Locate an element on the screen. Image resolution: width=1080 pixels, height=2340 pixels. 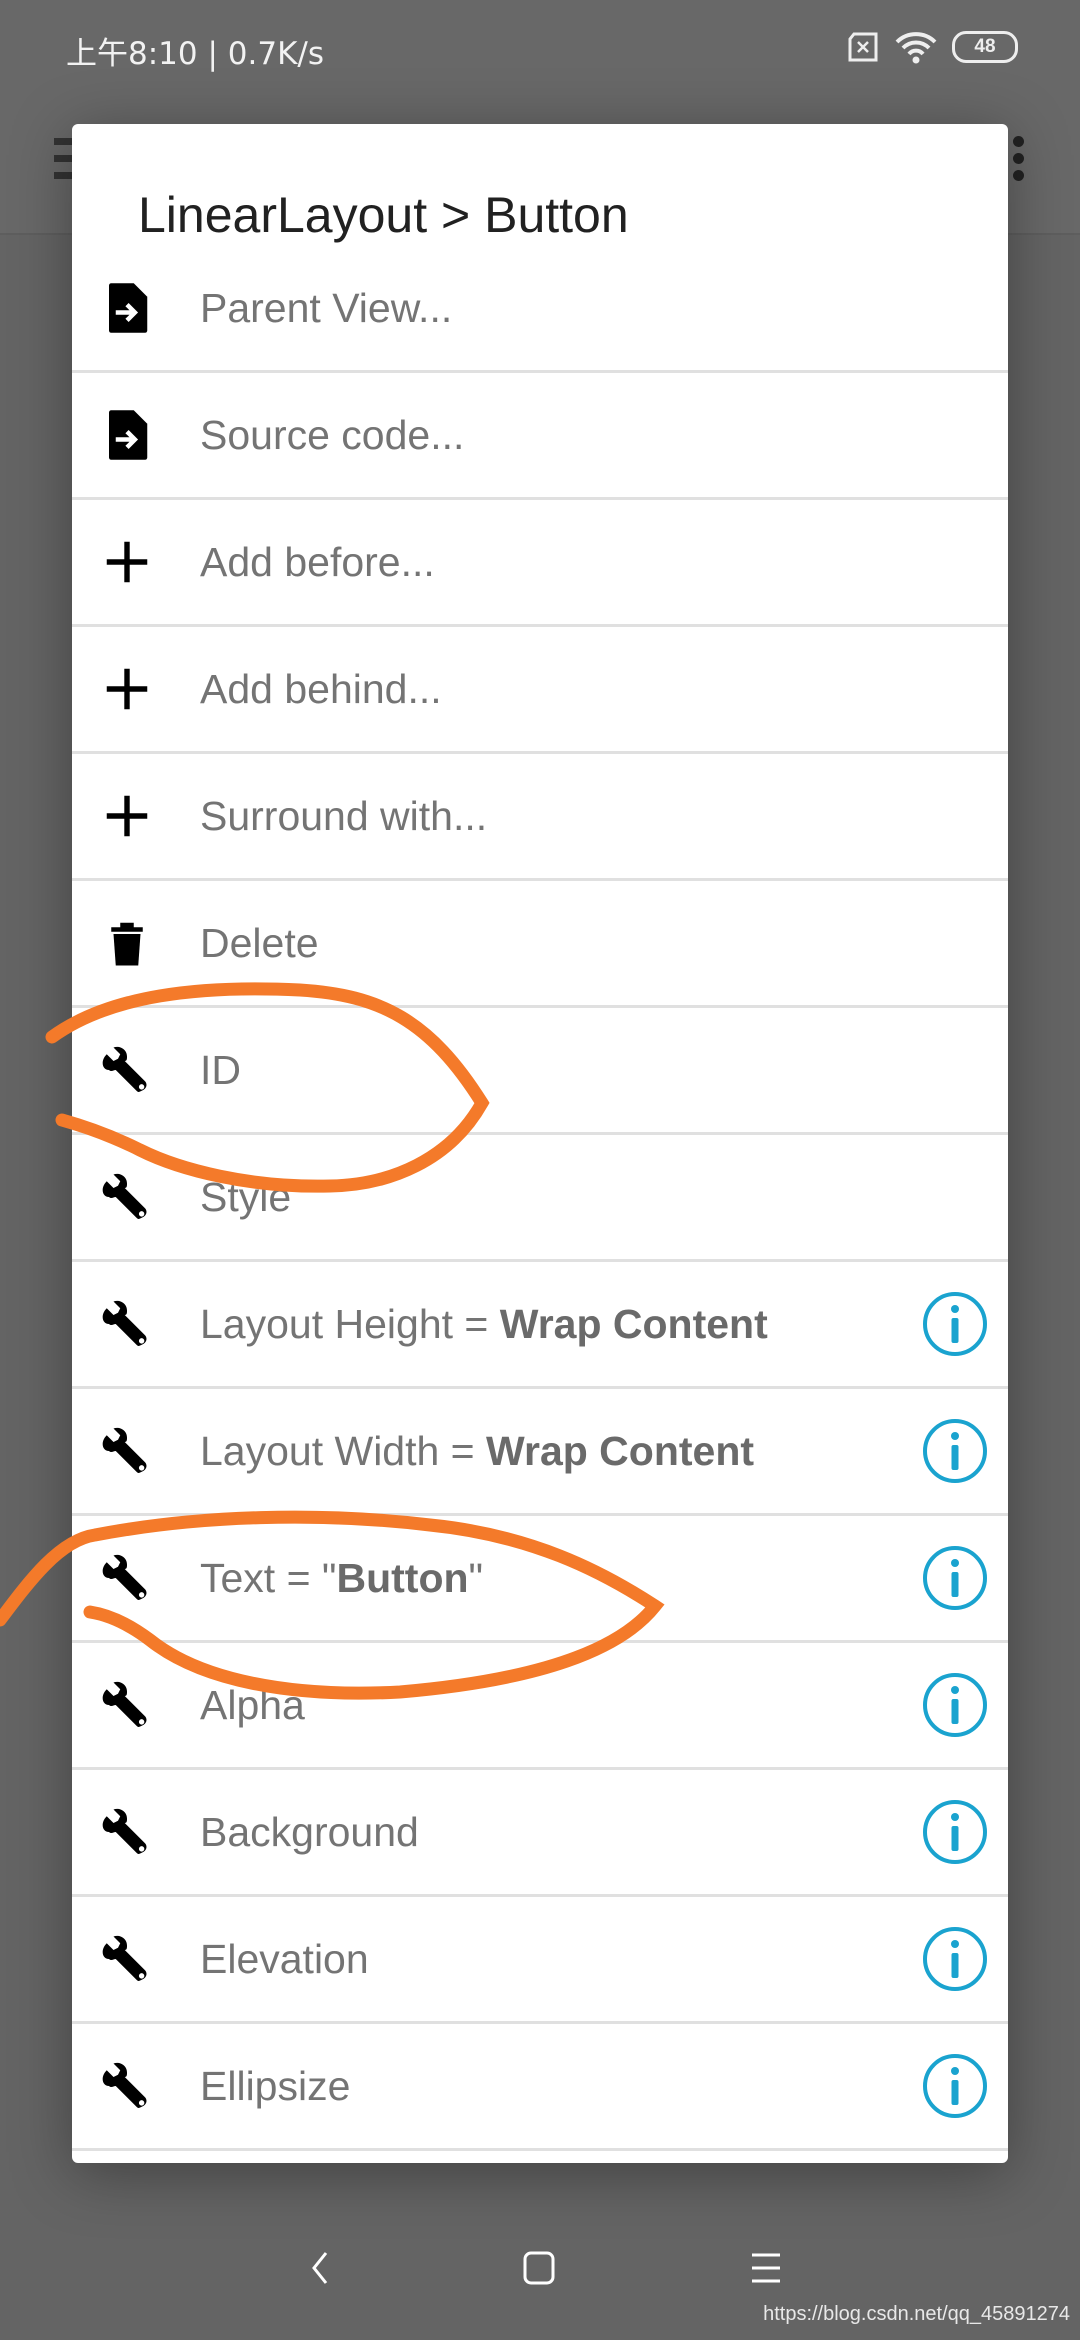
battery-icon: 48 is located at coordinates (985, 47).